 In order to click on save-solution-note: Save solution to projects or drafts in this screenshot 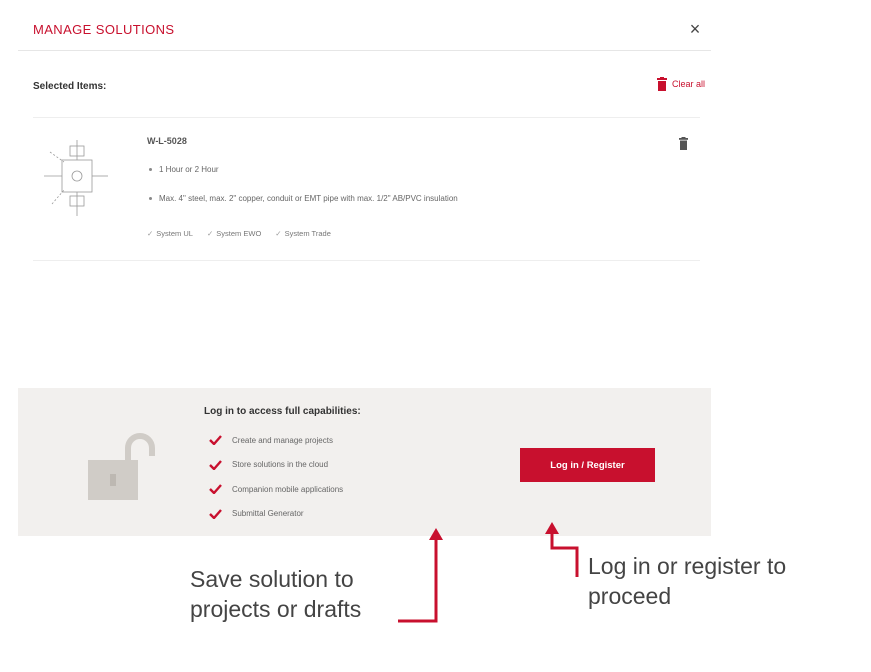, I will do `click(276, 594)`.